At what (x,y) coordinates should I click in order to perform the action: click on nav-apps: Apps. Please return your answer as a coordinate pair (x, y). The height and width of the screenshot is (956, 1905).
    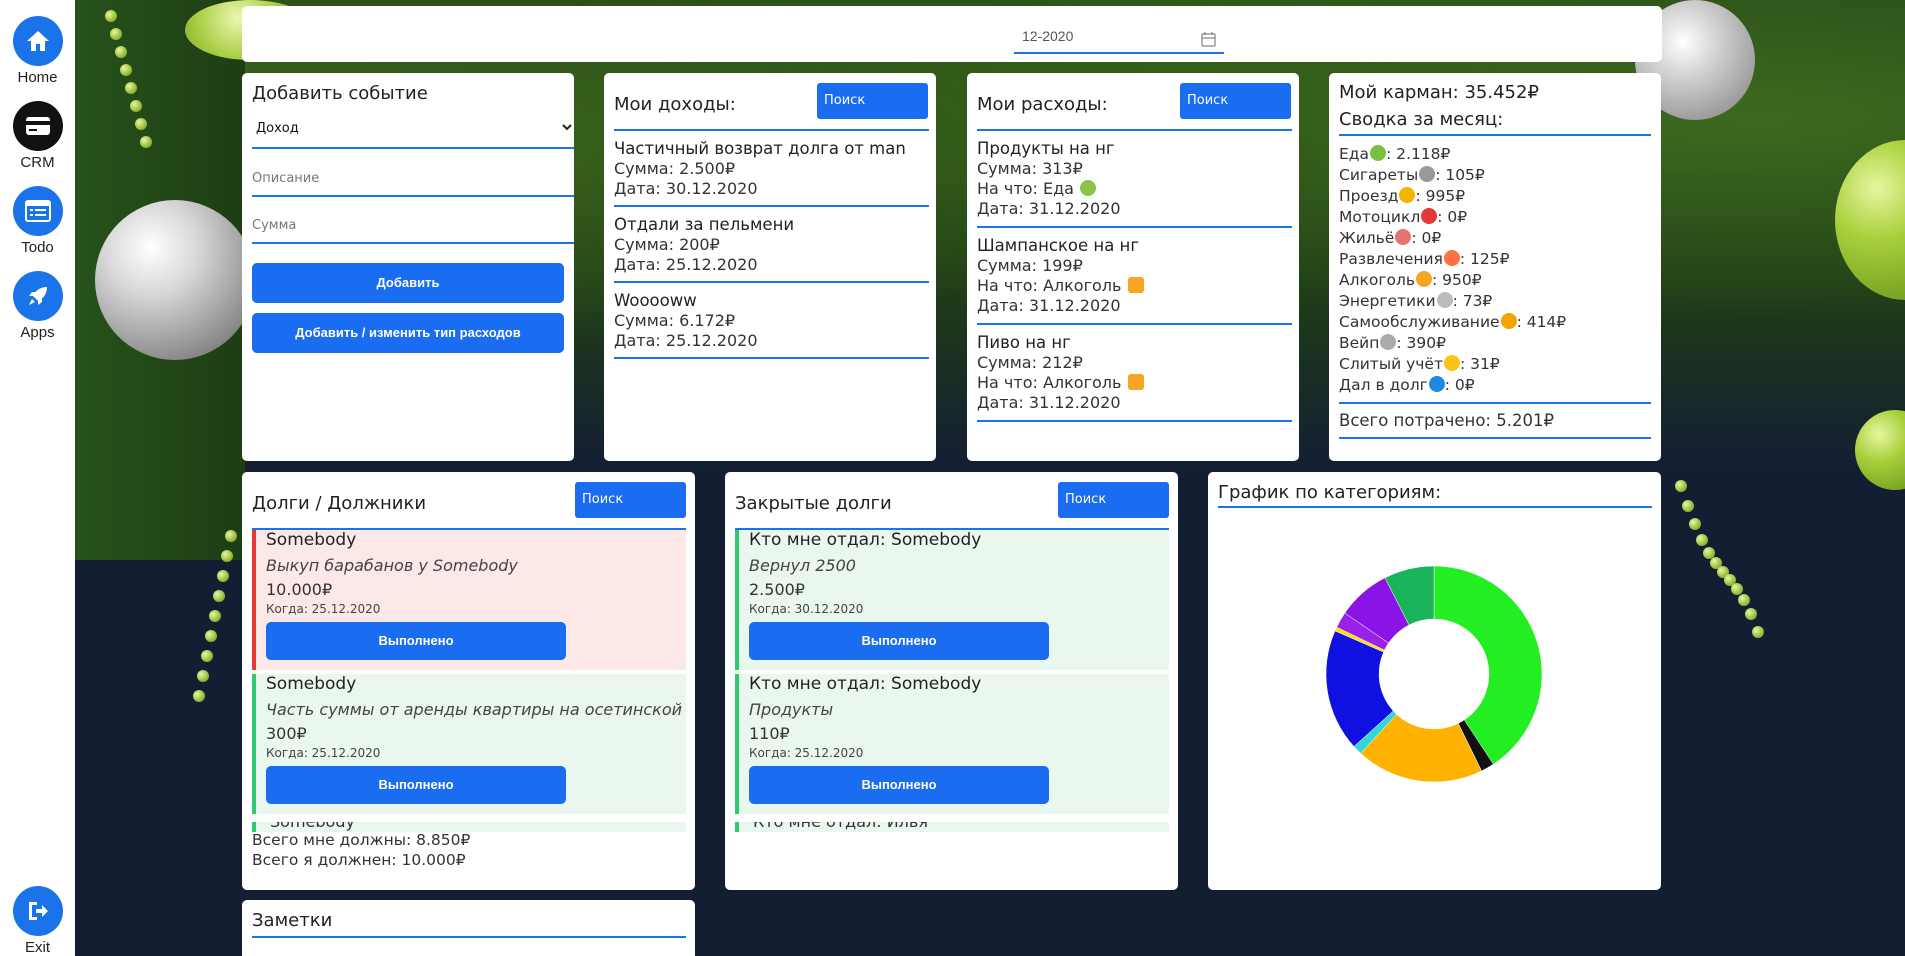
    Looking at the image, I should click on (37, 306).